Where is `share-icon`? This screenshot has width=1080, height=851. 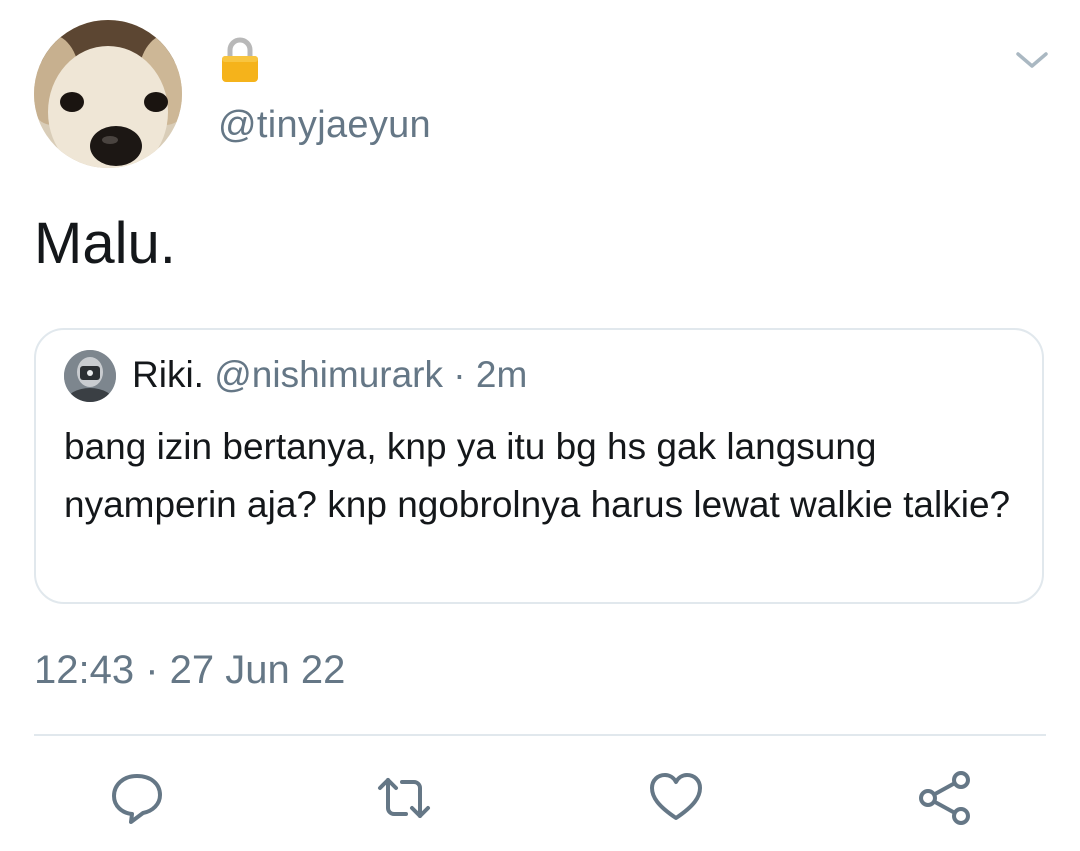
share-icon is located at coordinates (944, 798).